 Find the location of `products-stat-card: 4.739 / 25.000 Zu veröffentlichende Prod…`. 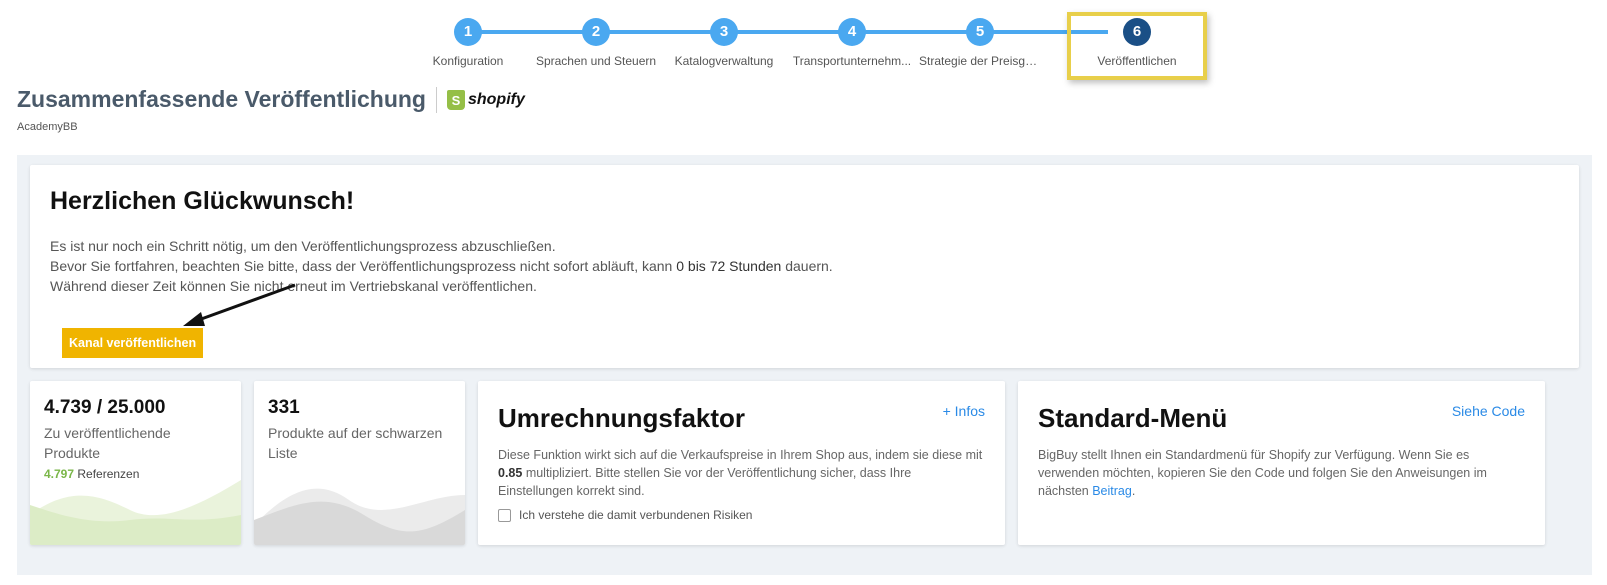

products-stat-card: 4.739 / 25.000 Zu veröffentlichende Prod… is located at coordinates (135, 463).